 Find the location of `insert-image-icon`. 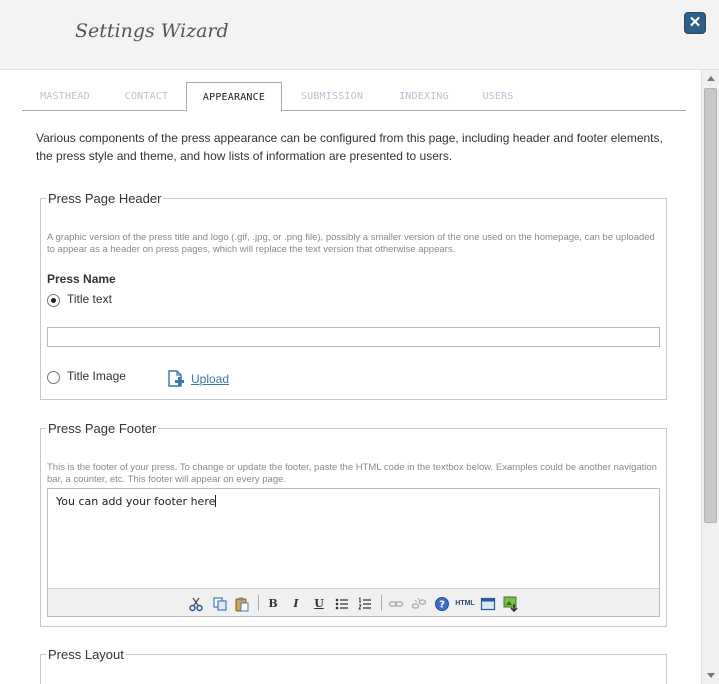

insert-image-icon is located at coordinates (511, 604).